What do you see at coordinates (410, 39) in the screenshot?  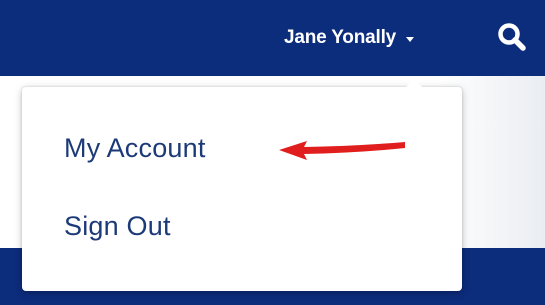 I see `caret-down-icon` at bounding box center [410, 39].